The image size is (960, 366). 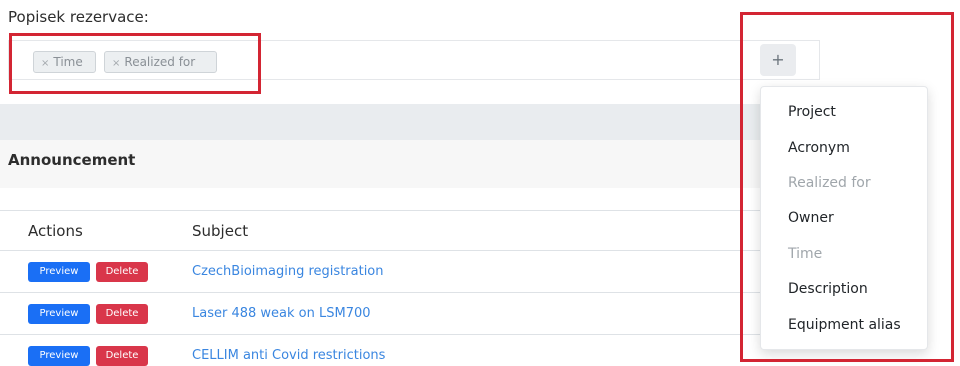 I want to click on column-header-subject: Subject, so click(x=220, y=231).